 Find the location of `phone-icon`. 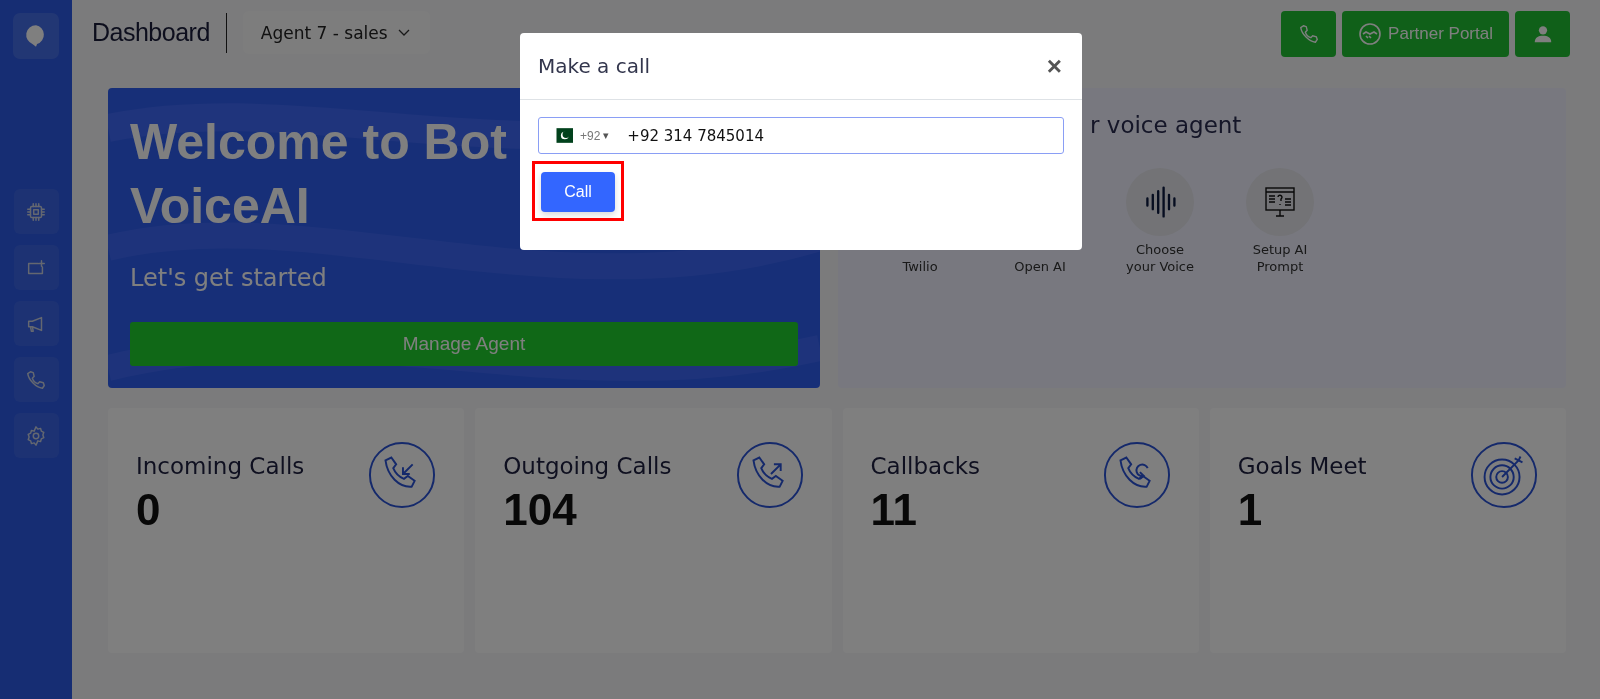

phone-icon is located at coordinates (1308, 34).